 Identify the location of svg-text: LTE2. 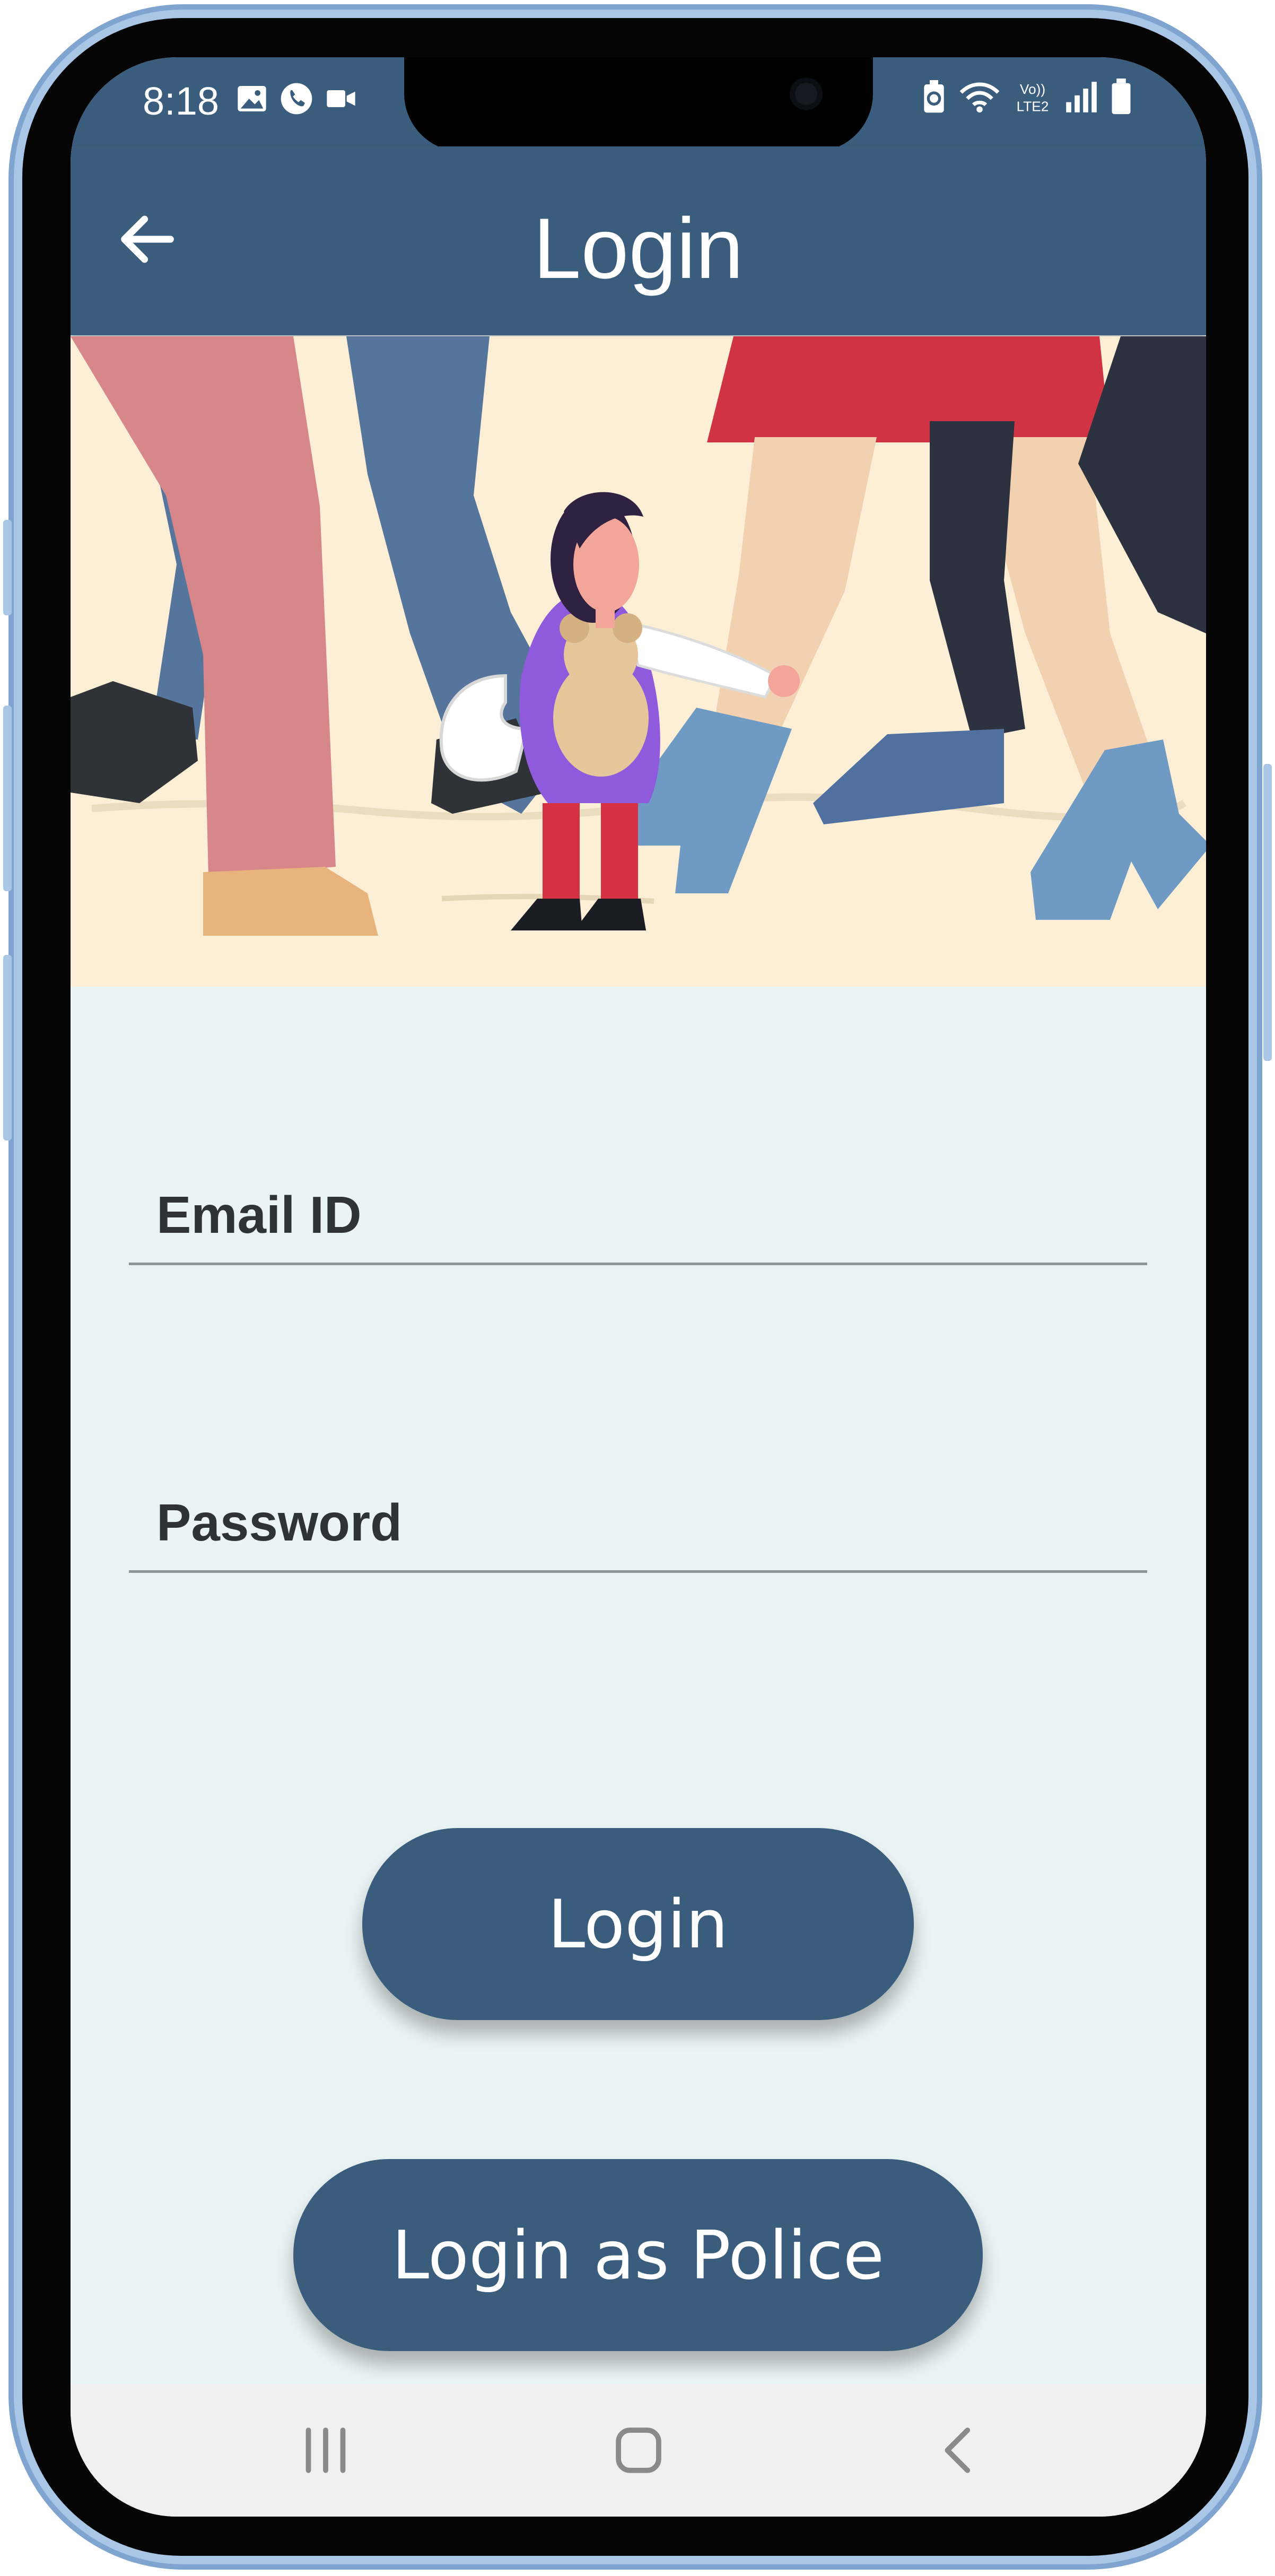
(1033, 106).